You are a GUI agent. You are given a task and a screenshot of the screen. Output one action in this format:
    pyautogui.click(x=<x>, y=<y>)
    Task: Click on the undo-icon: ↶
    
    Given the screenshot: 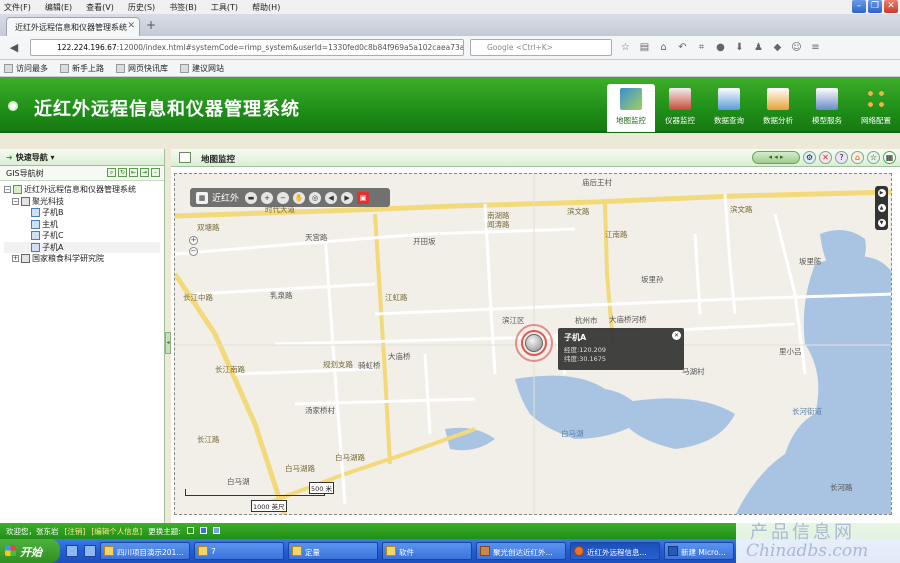 What is the action you would take?
    pyautogui.click(x=682, y=47)
    